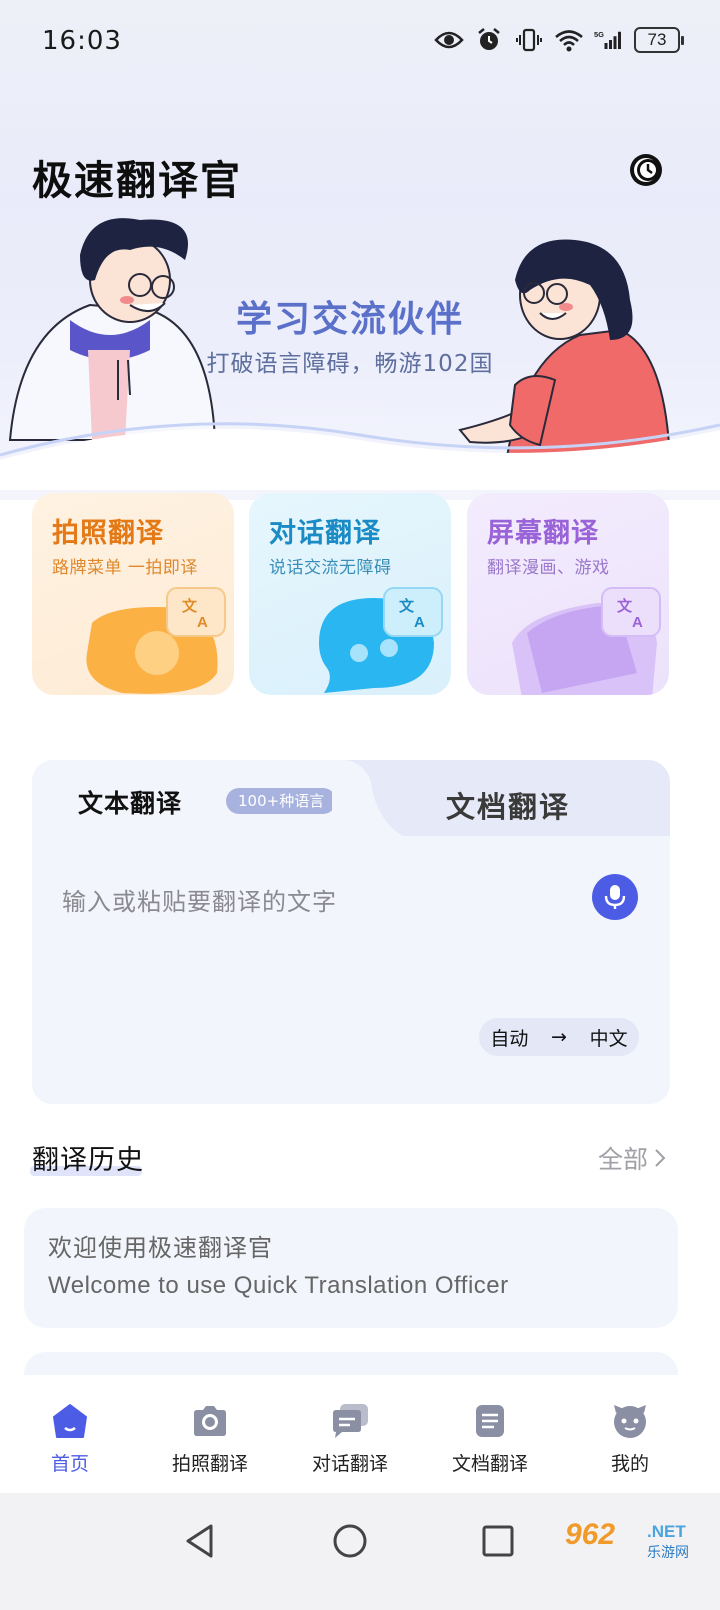  I want to click on home-circle-icon, so click(350, 1541).